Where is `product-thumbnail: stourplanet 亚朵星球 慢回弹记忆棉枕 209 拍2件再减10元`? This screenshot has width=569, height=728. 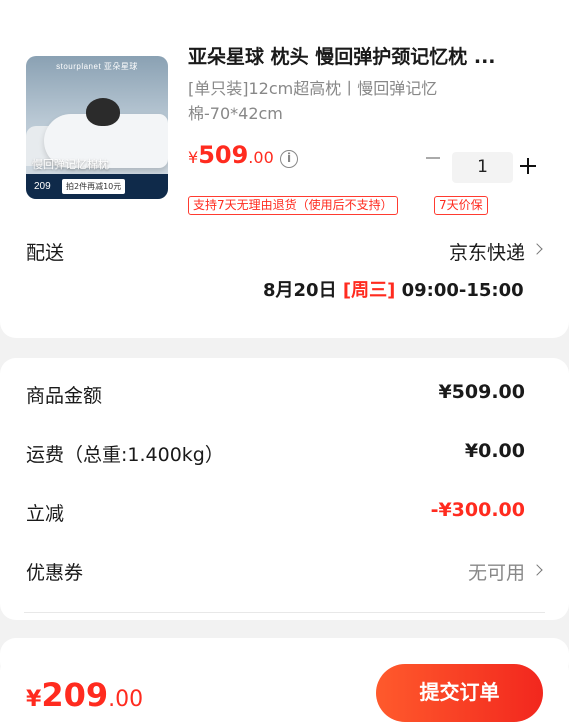
product-thumbnail: stourplanet 亚朵星球 慢回弹记忆棉枕 209 拍2件再减10元 is located at coordinates (97, 127).